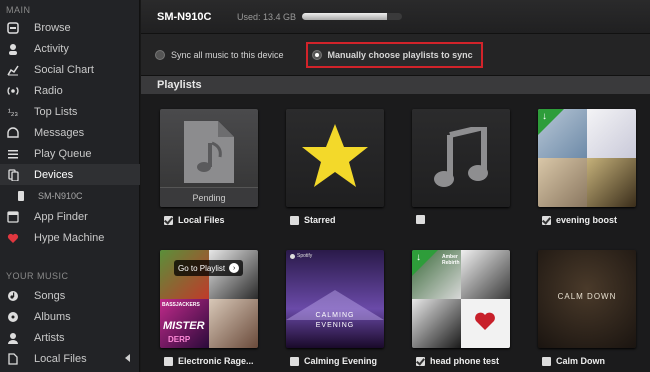 This screenshot has height=372, width=650. I want to click on sidebar-item-social-chart: Social Chart, so click(70, 69).